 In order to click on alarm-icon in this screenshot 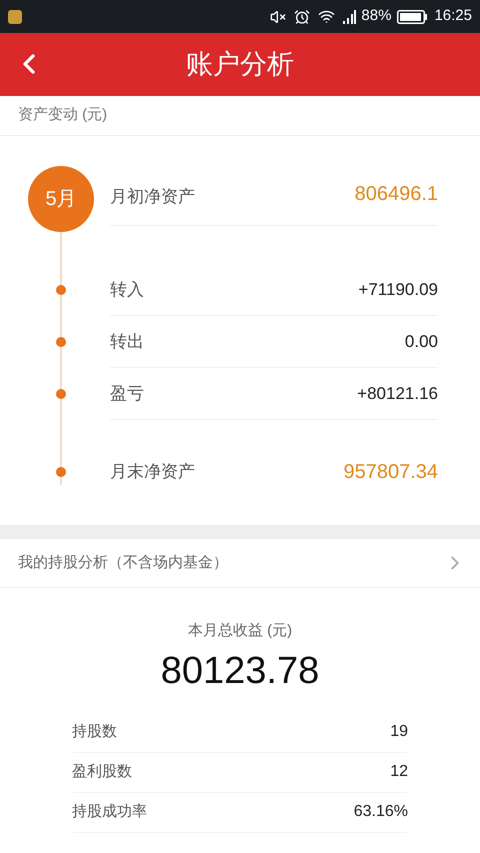, I will do `click(302, 16)`.